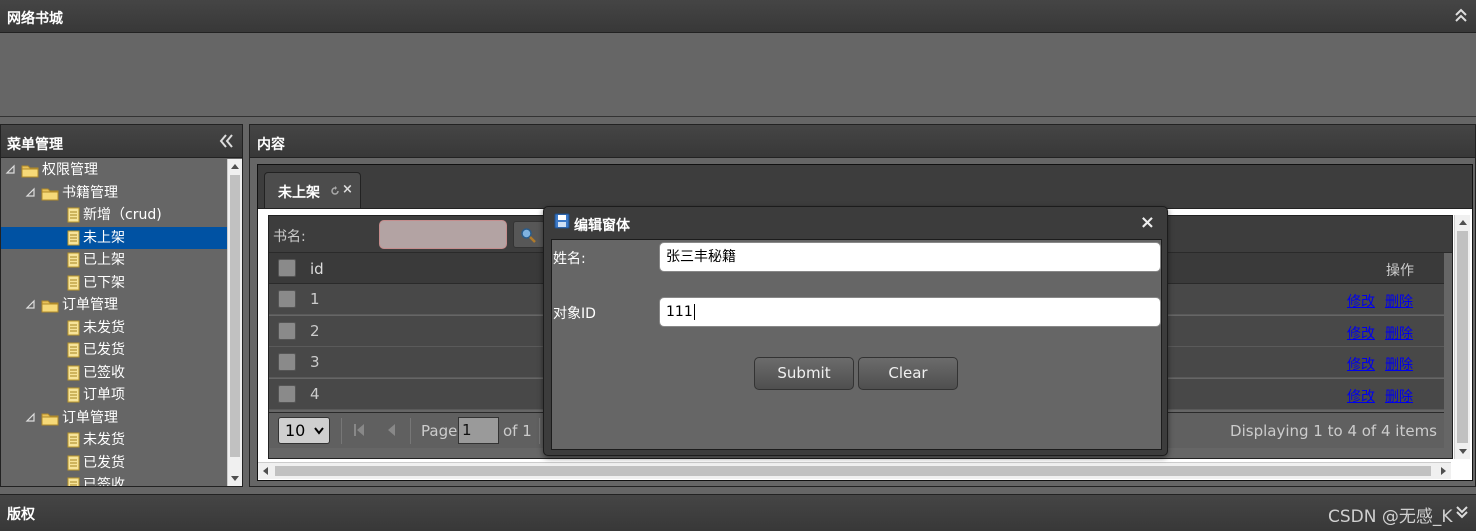 The image size is (1476, 531). What do you see at coordinates (265, 471) in the screenshot?
I see `scroll-left-arrow-icon` at bounding box center [265, 471].